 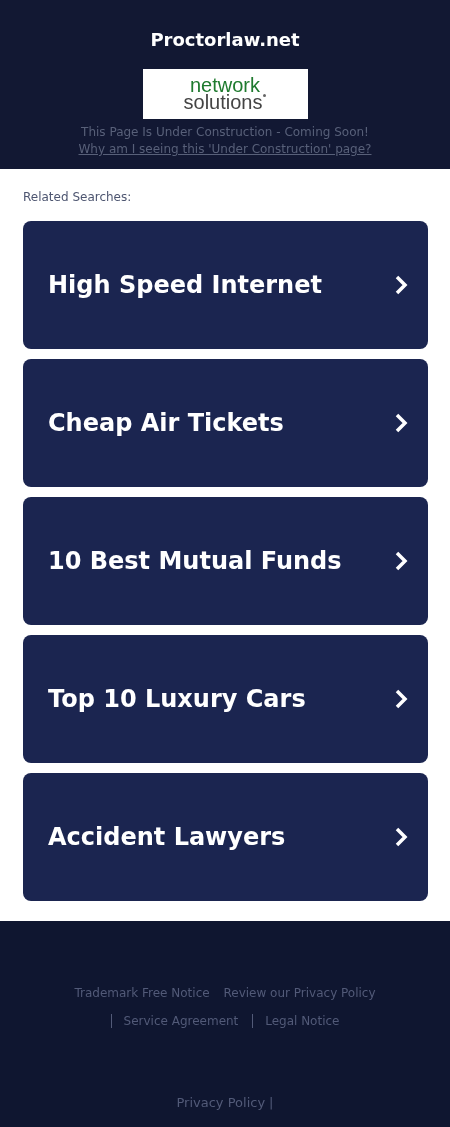 What do you see at coordinates (225, 149) in the screenshot?
I see `info-link: Why am I seeing this 'Under Construction' page?` at bounding box center [225, 149].